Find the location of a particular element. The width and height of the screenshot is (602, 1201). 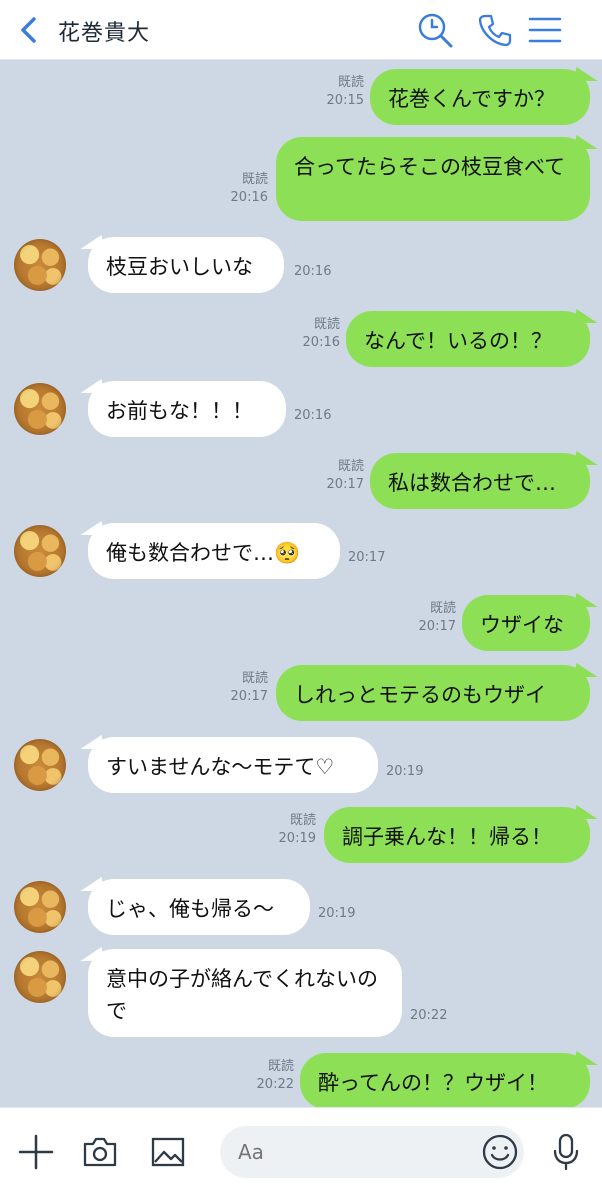

message-bubble: 酔ってんの！？ウザイ！ is located at coordinates (445, 1081).